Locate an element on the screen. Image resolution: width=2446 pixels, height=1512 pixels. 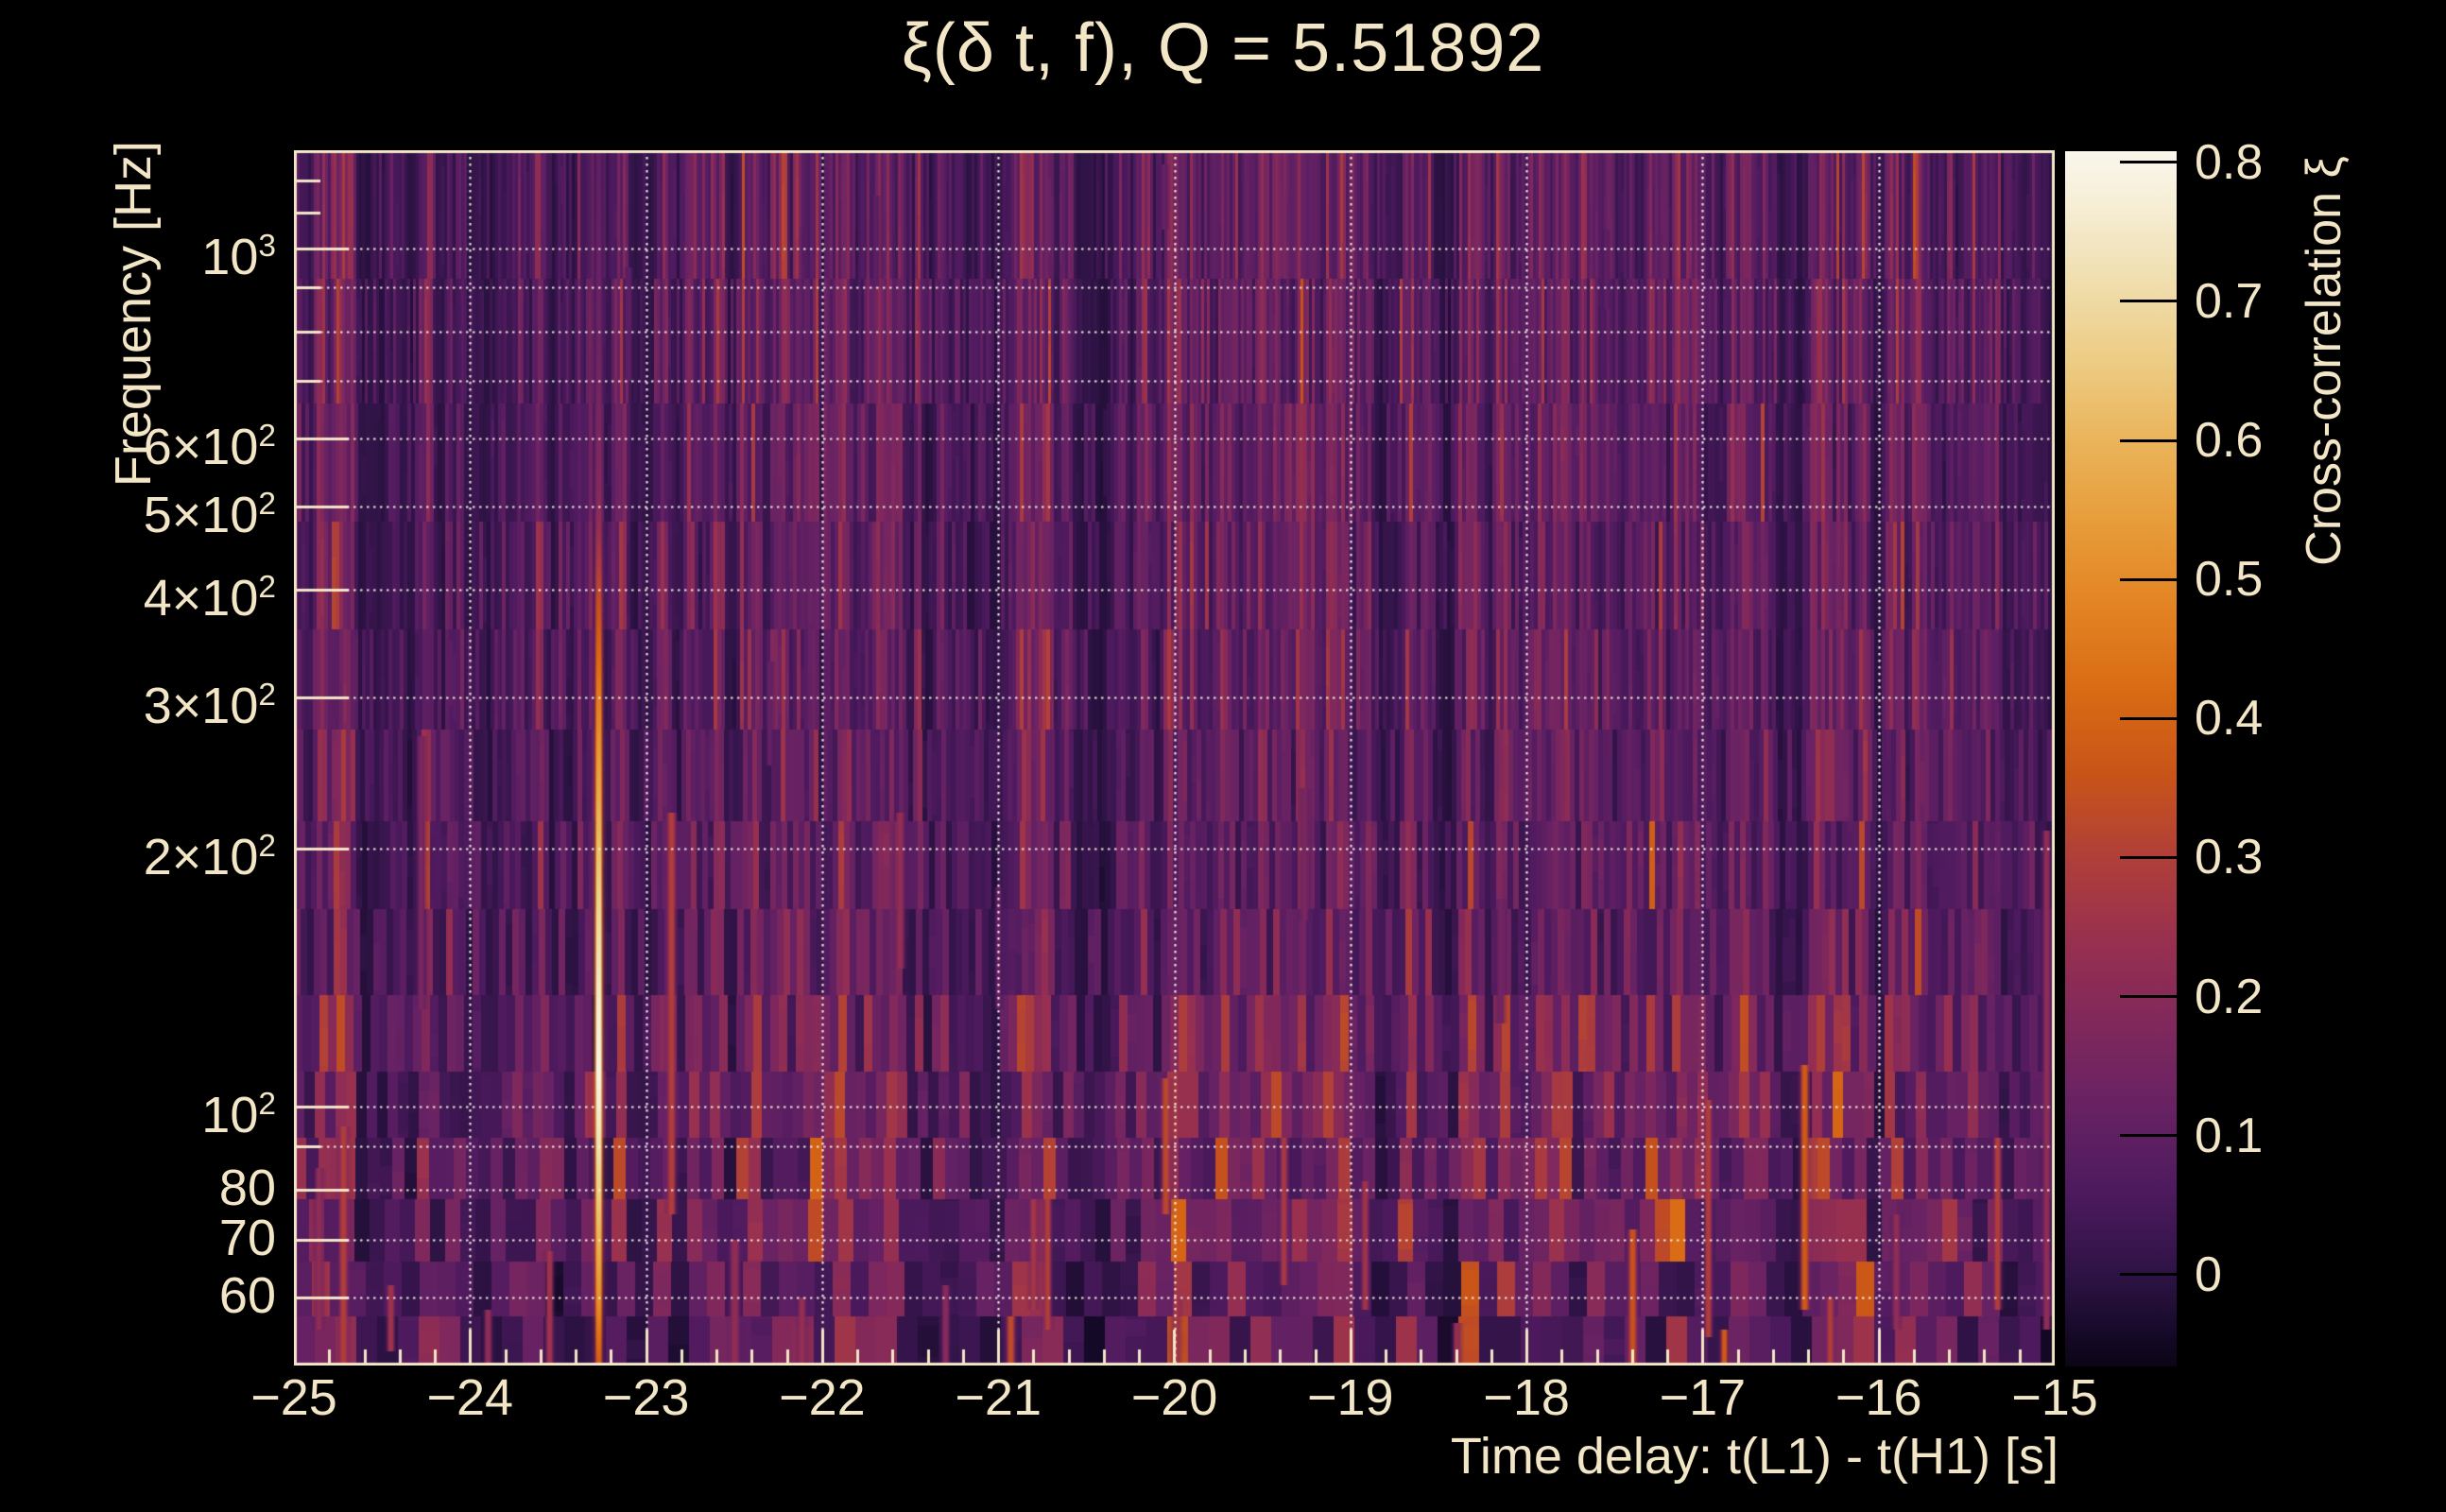
x-tick-label: −17 is located at coordinates (1703, 1397).